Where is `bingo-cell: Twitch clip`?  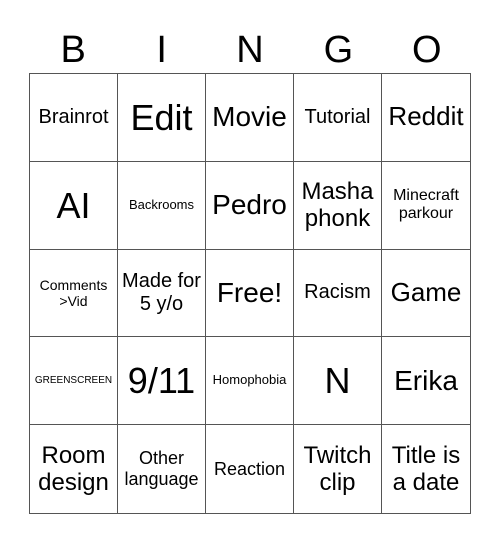
bingo-cell: Twitch clip is located at coordinates (338, 469).